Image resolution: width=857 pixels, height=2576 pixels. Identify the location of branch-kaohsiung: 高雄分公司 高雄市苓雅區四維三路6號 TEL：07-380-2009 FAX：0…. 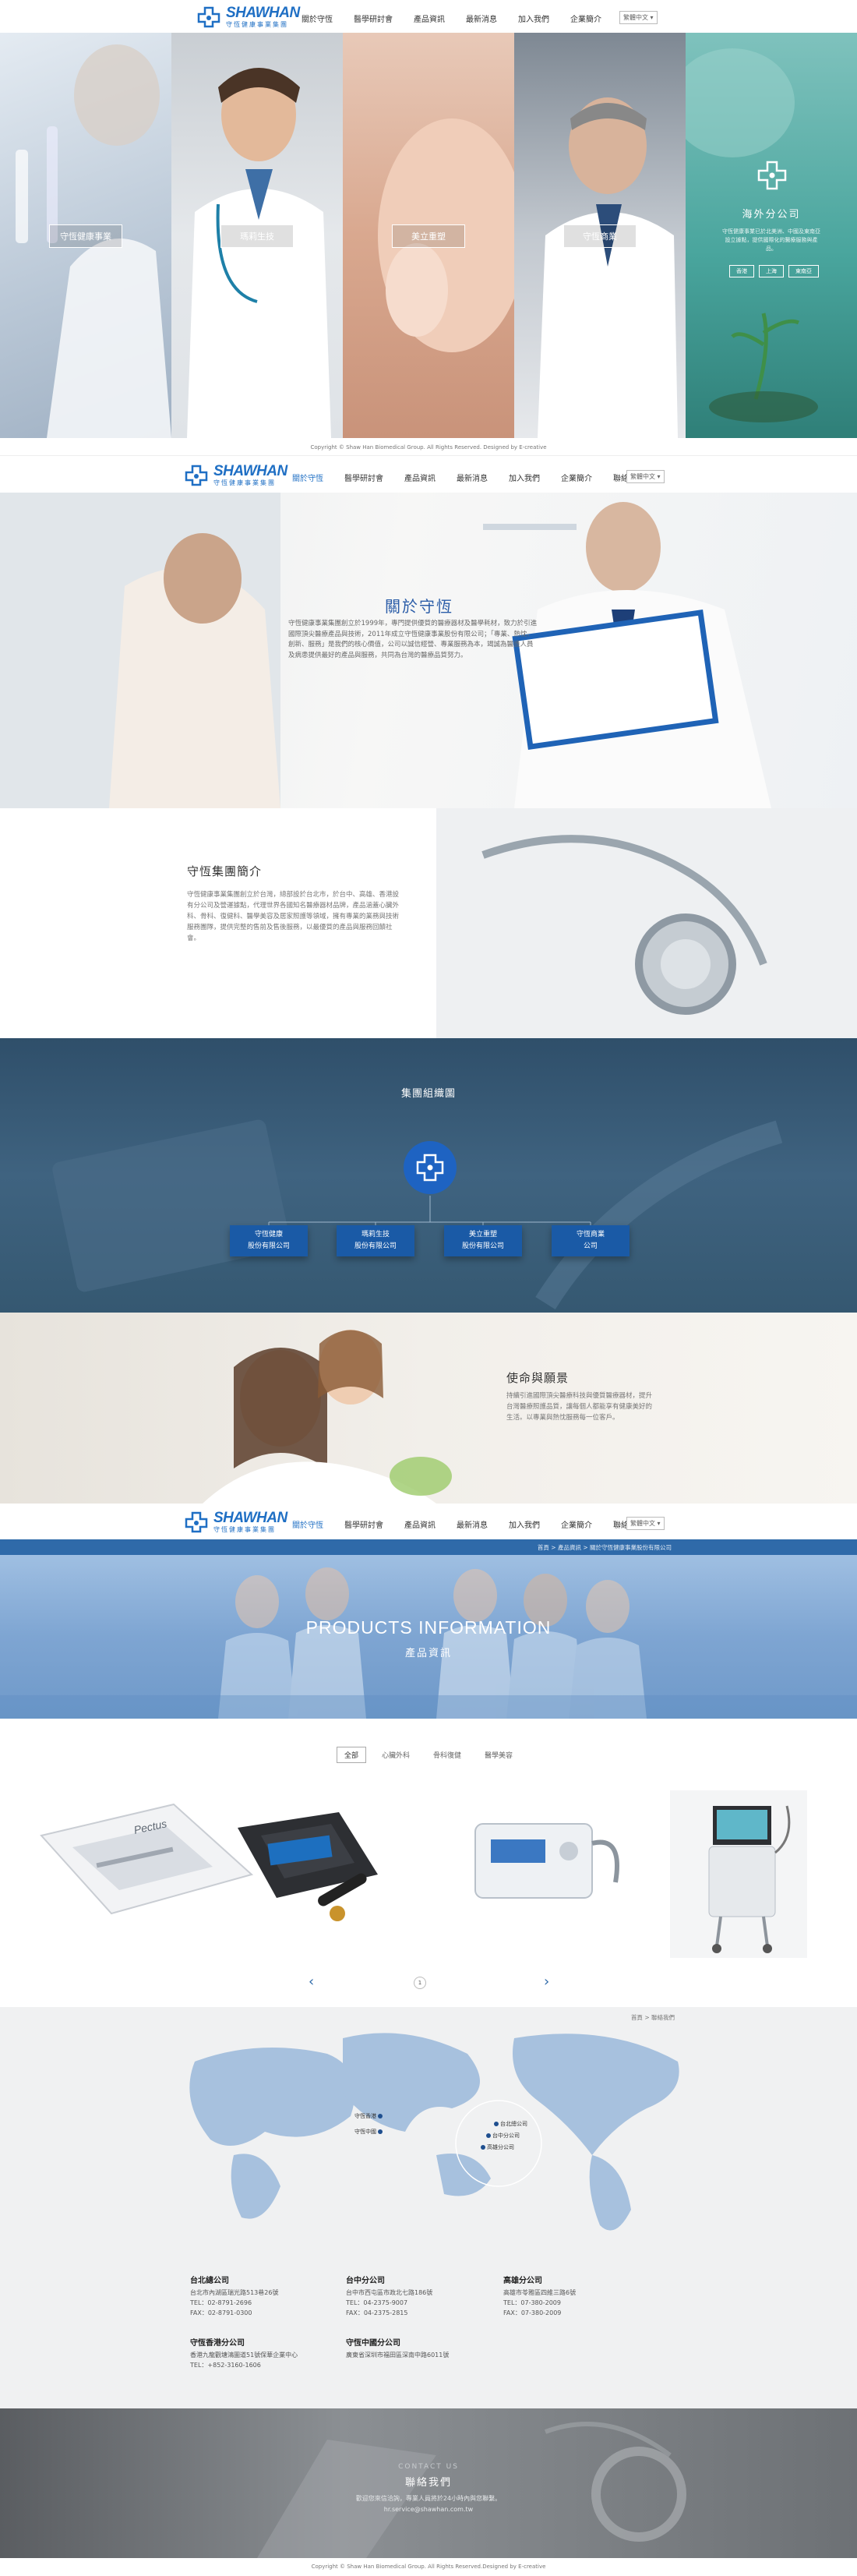
(573, 2297).